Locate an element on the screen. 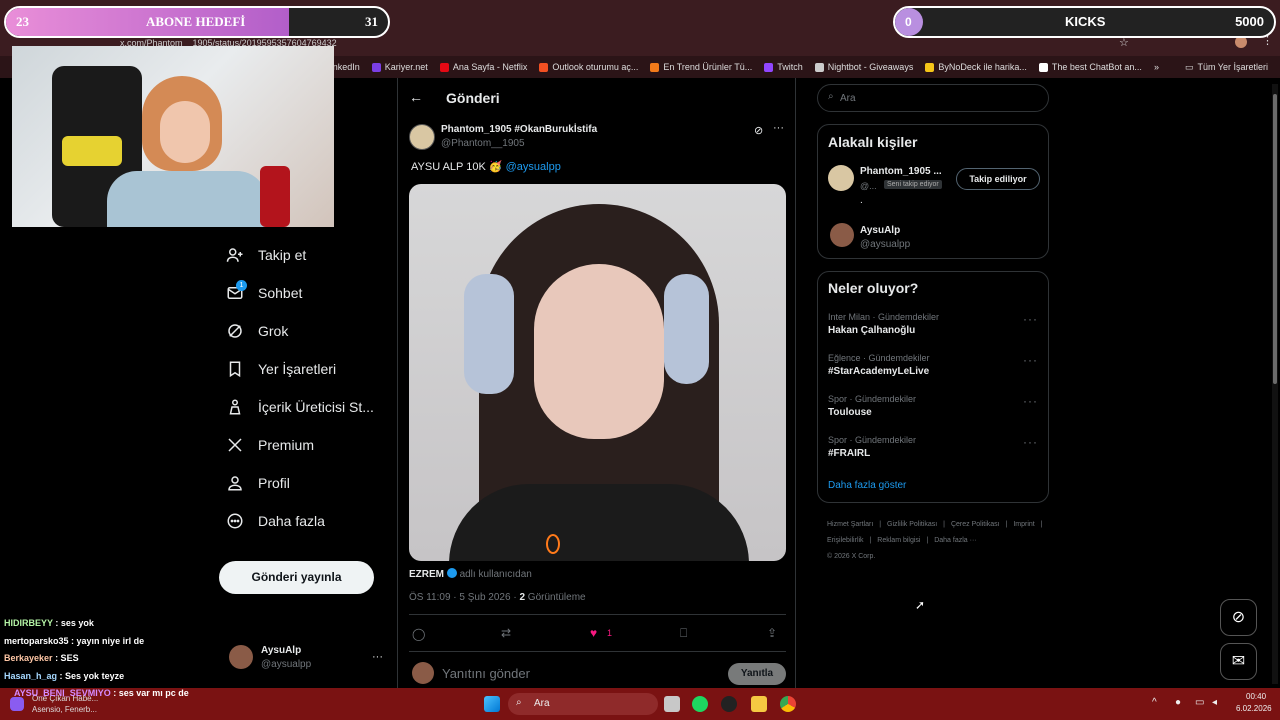  scrollbar is located at coordinates (1275, 384).